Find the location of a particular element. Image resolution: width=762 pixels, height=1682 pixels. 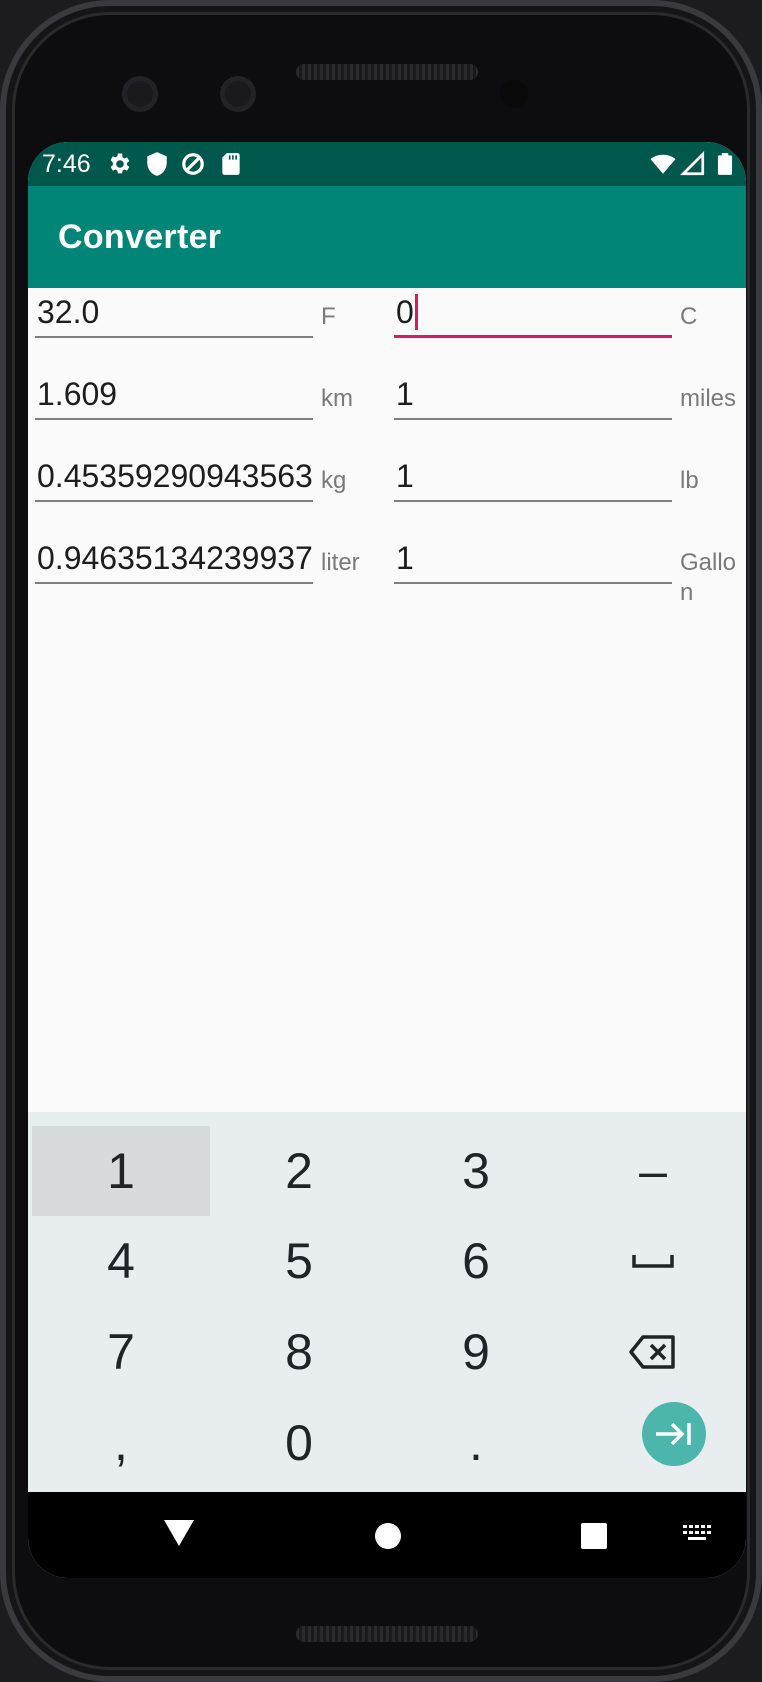

fahrenheit-unit-label: F is located at coordinates (328, 316).